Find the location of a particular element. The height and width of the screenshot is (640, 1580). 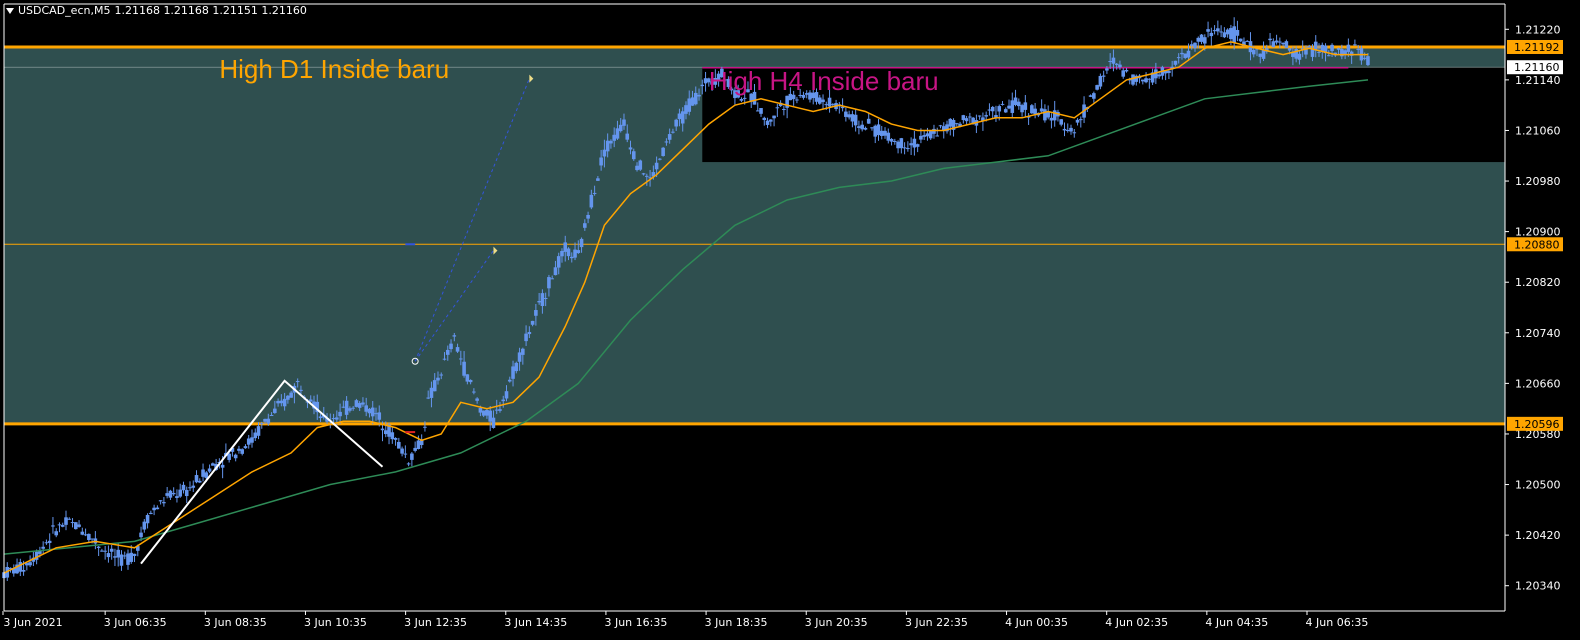

x-tick-label: 3 Jun 08:35 is located at coordinates (235, 622).